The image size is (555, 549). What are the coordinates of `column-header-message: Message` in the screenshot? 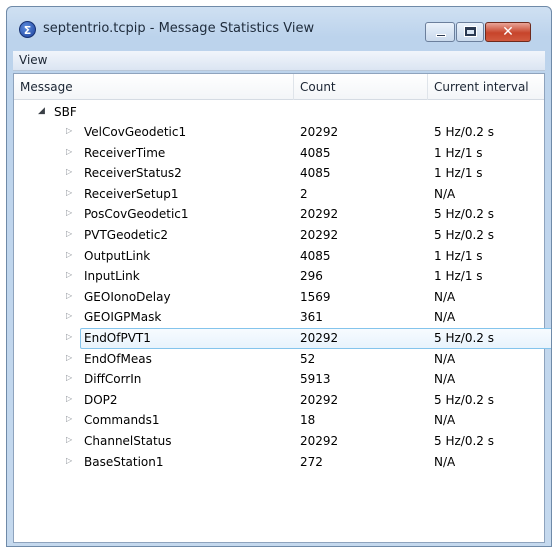 It's located at (46, 87).